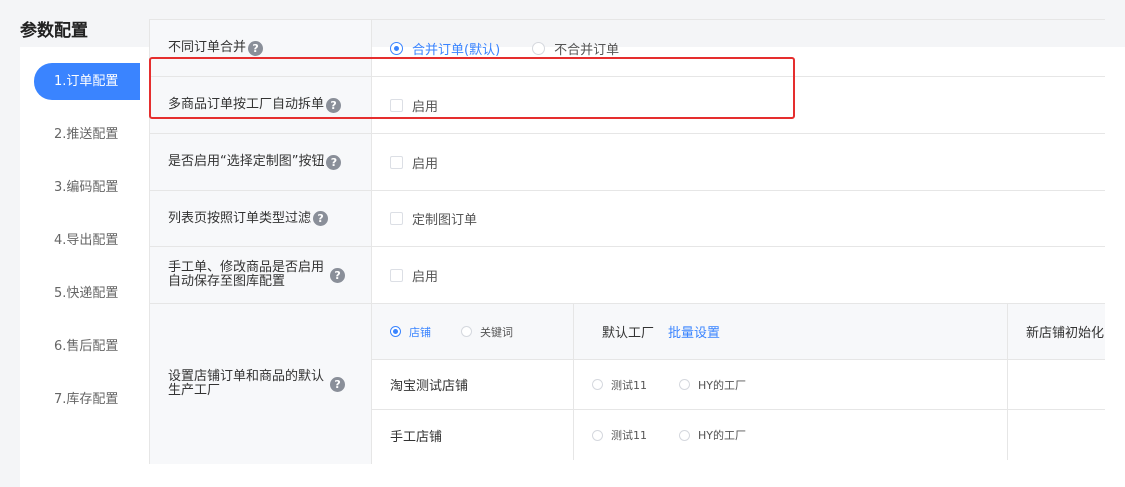 This screenshot has height=487, width=1125. I want to click on table-row: 手工店铺 测试11 HY的工厂, so click(738, 435).